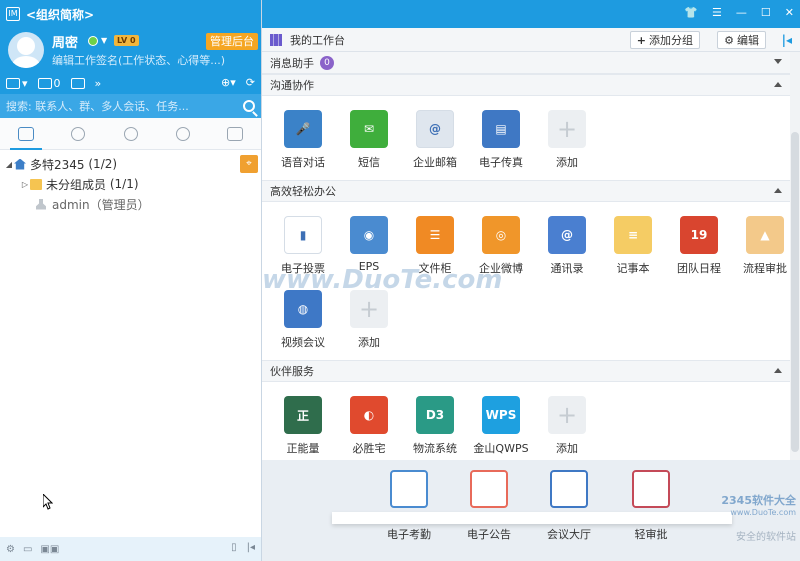 This screenshot has width=800, height=561. What do you see at coordinates (435, 235) in the screenshot?
I see `app-icon: ☰` at bounding box center [435, 235].